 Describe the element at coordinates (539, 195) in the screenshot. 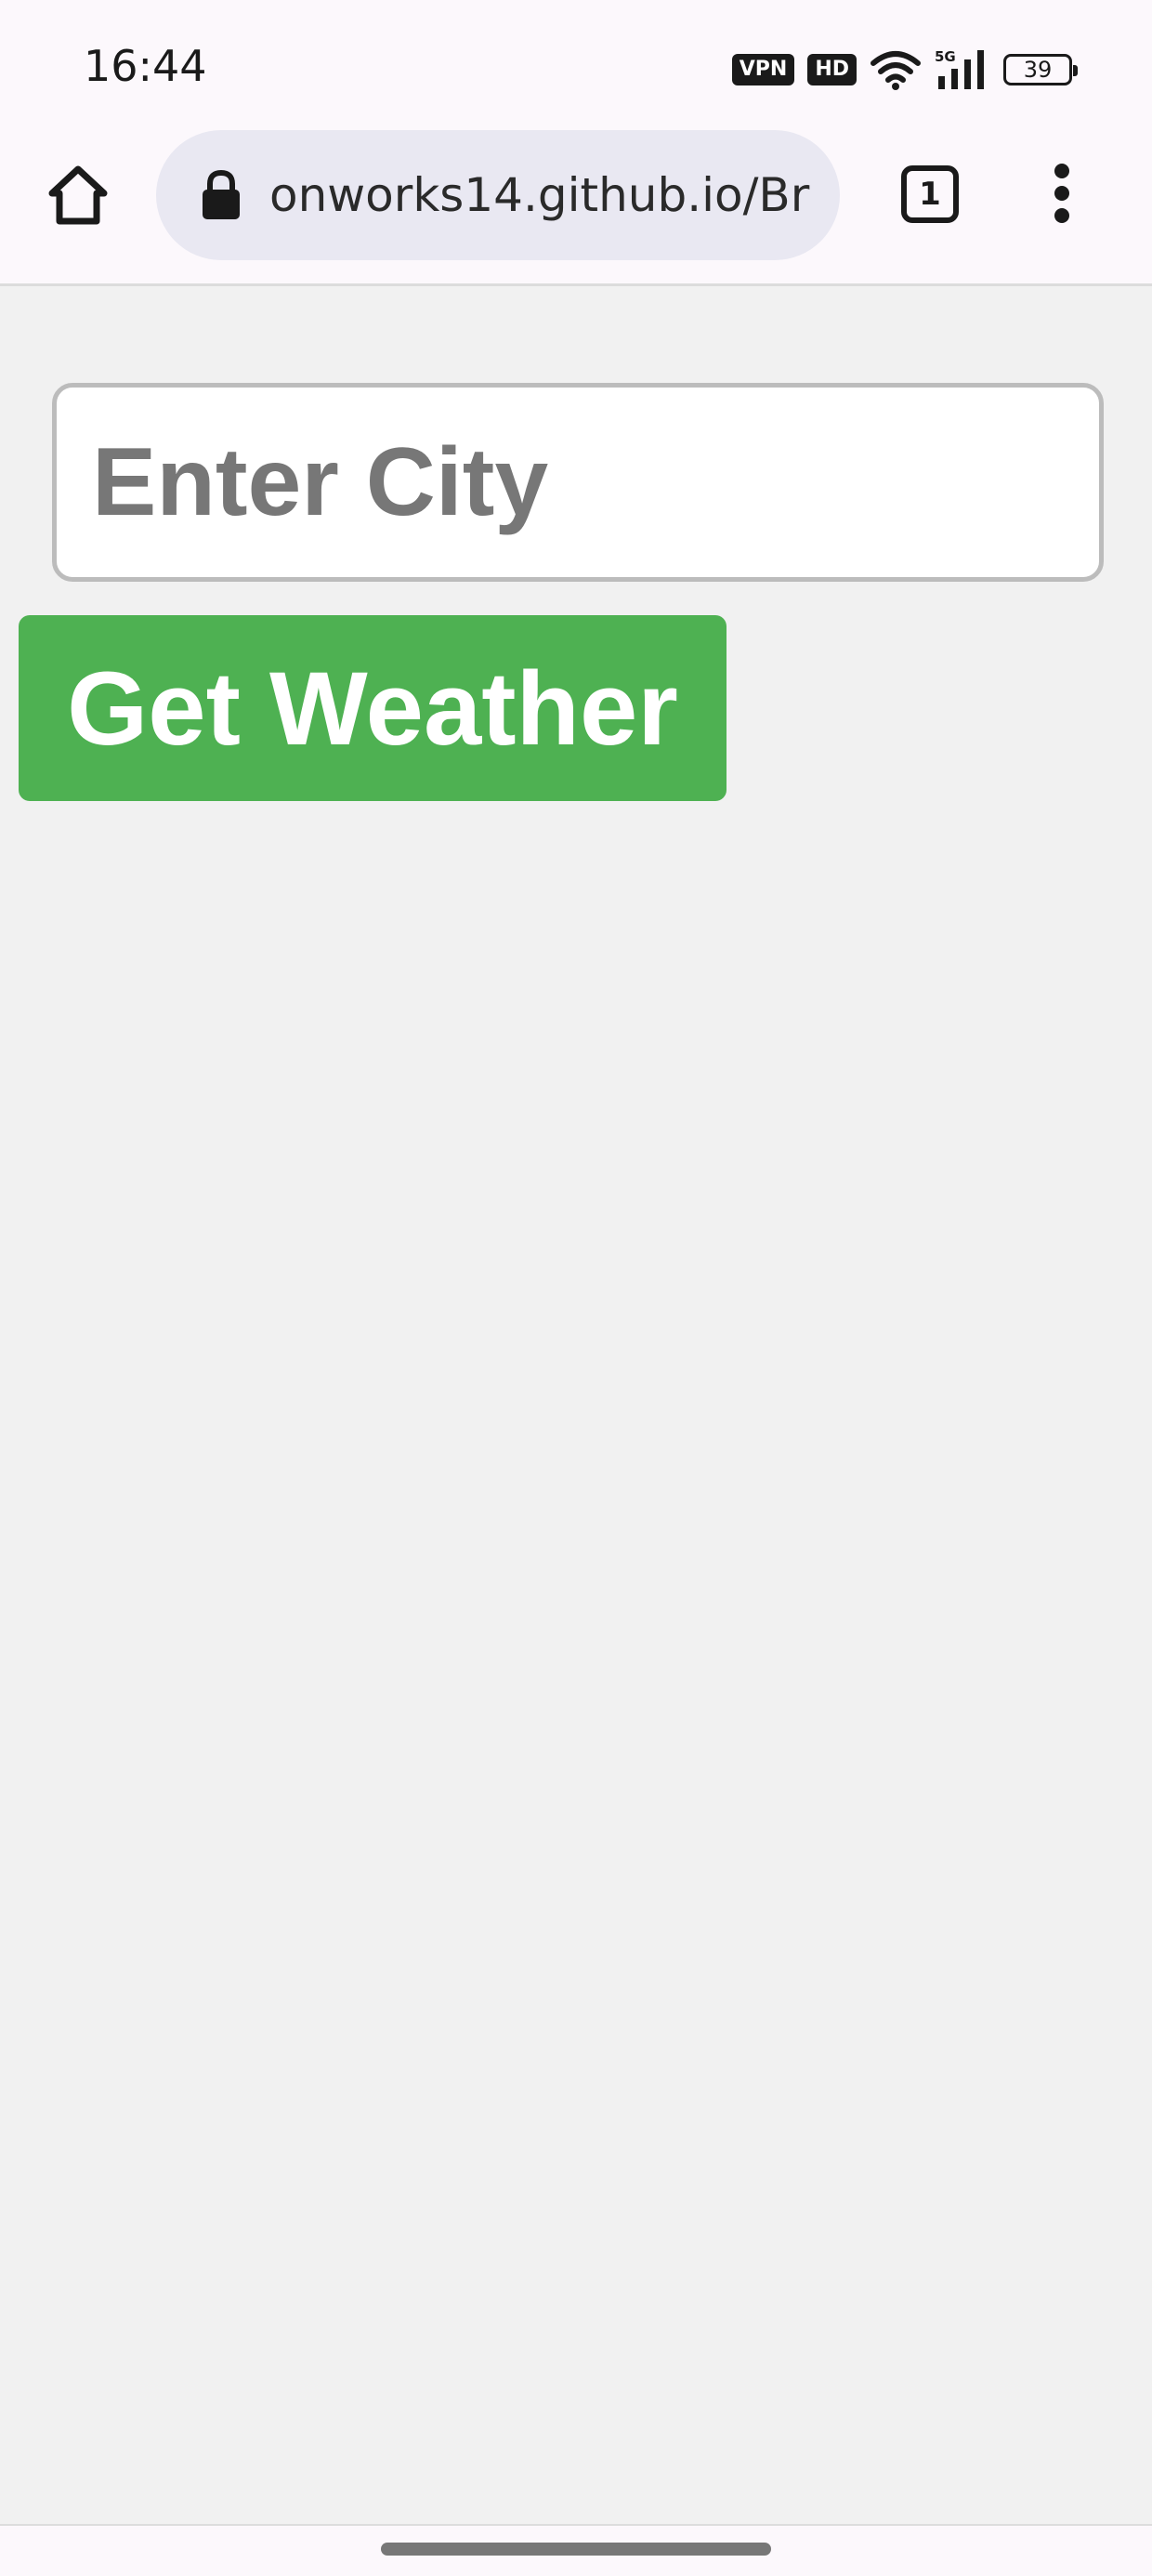

I see `url-text: onworks14.github.io/Br` at that location.